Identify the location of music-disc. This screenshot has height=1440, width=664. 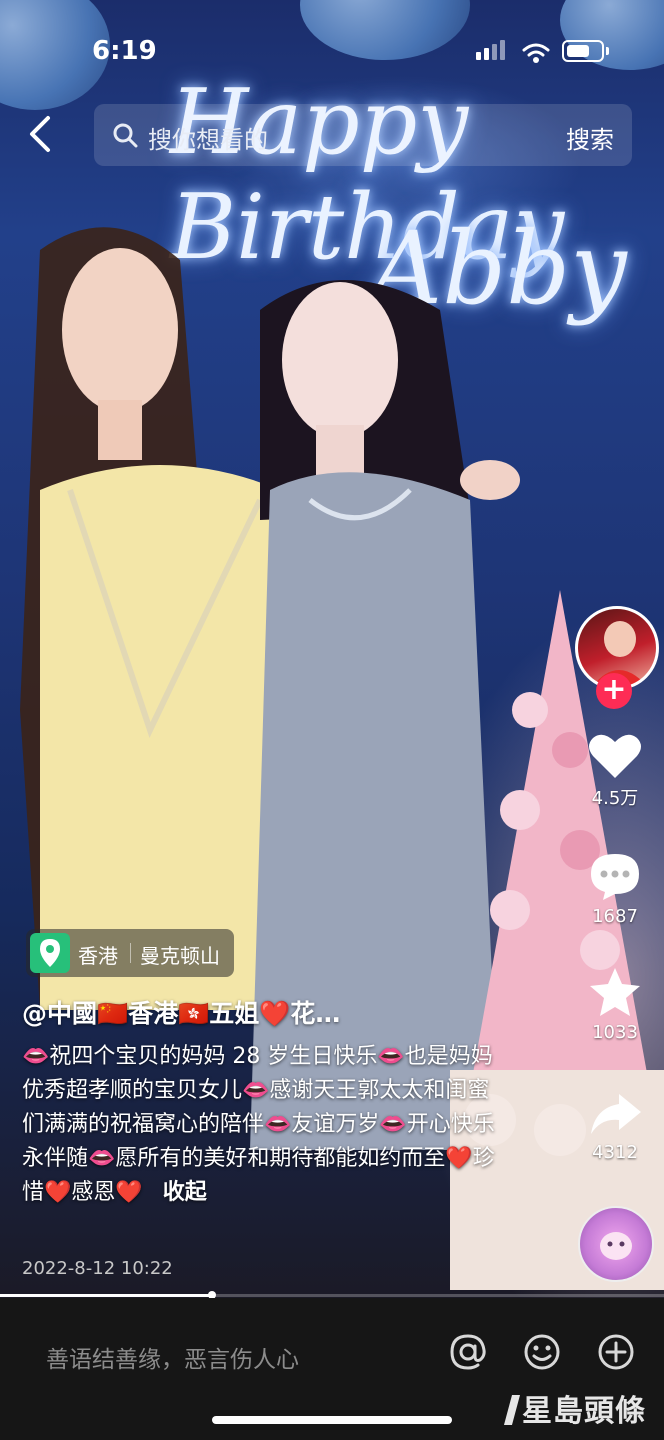
(616, 1244).